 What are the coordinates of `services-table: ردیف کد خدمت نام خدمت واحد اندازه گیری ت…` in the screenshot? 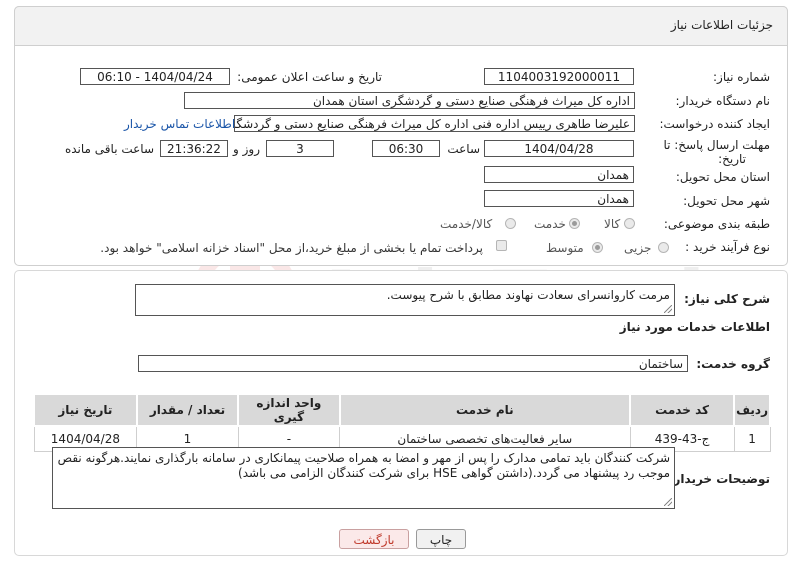 It's located at (402, 422).